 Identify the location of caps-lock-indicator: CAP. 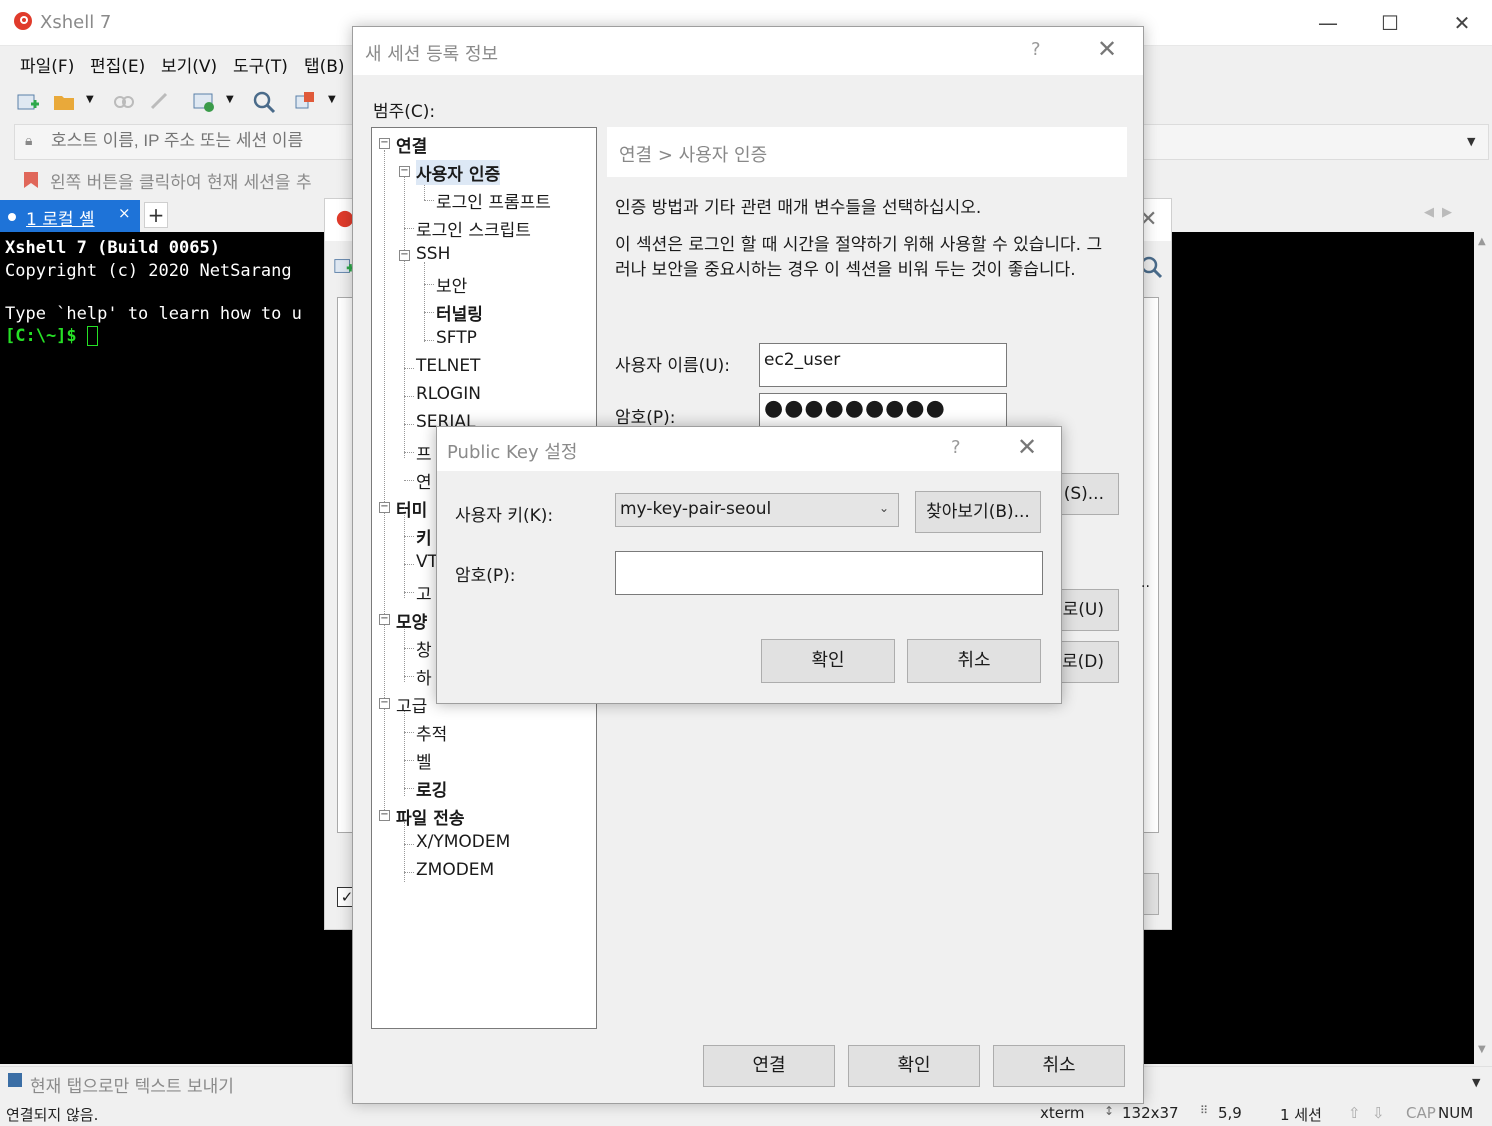
(1421, 1113).